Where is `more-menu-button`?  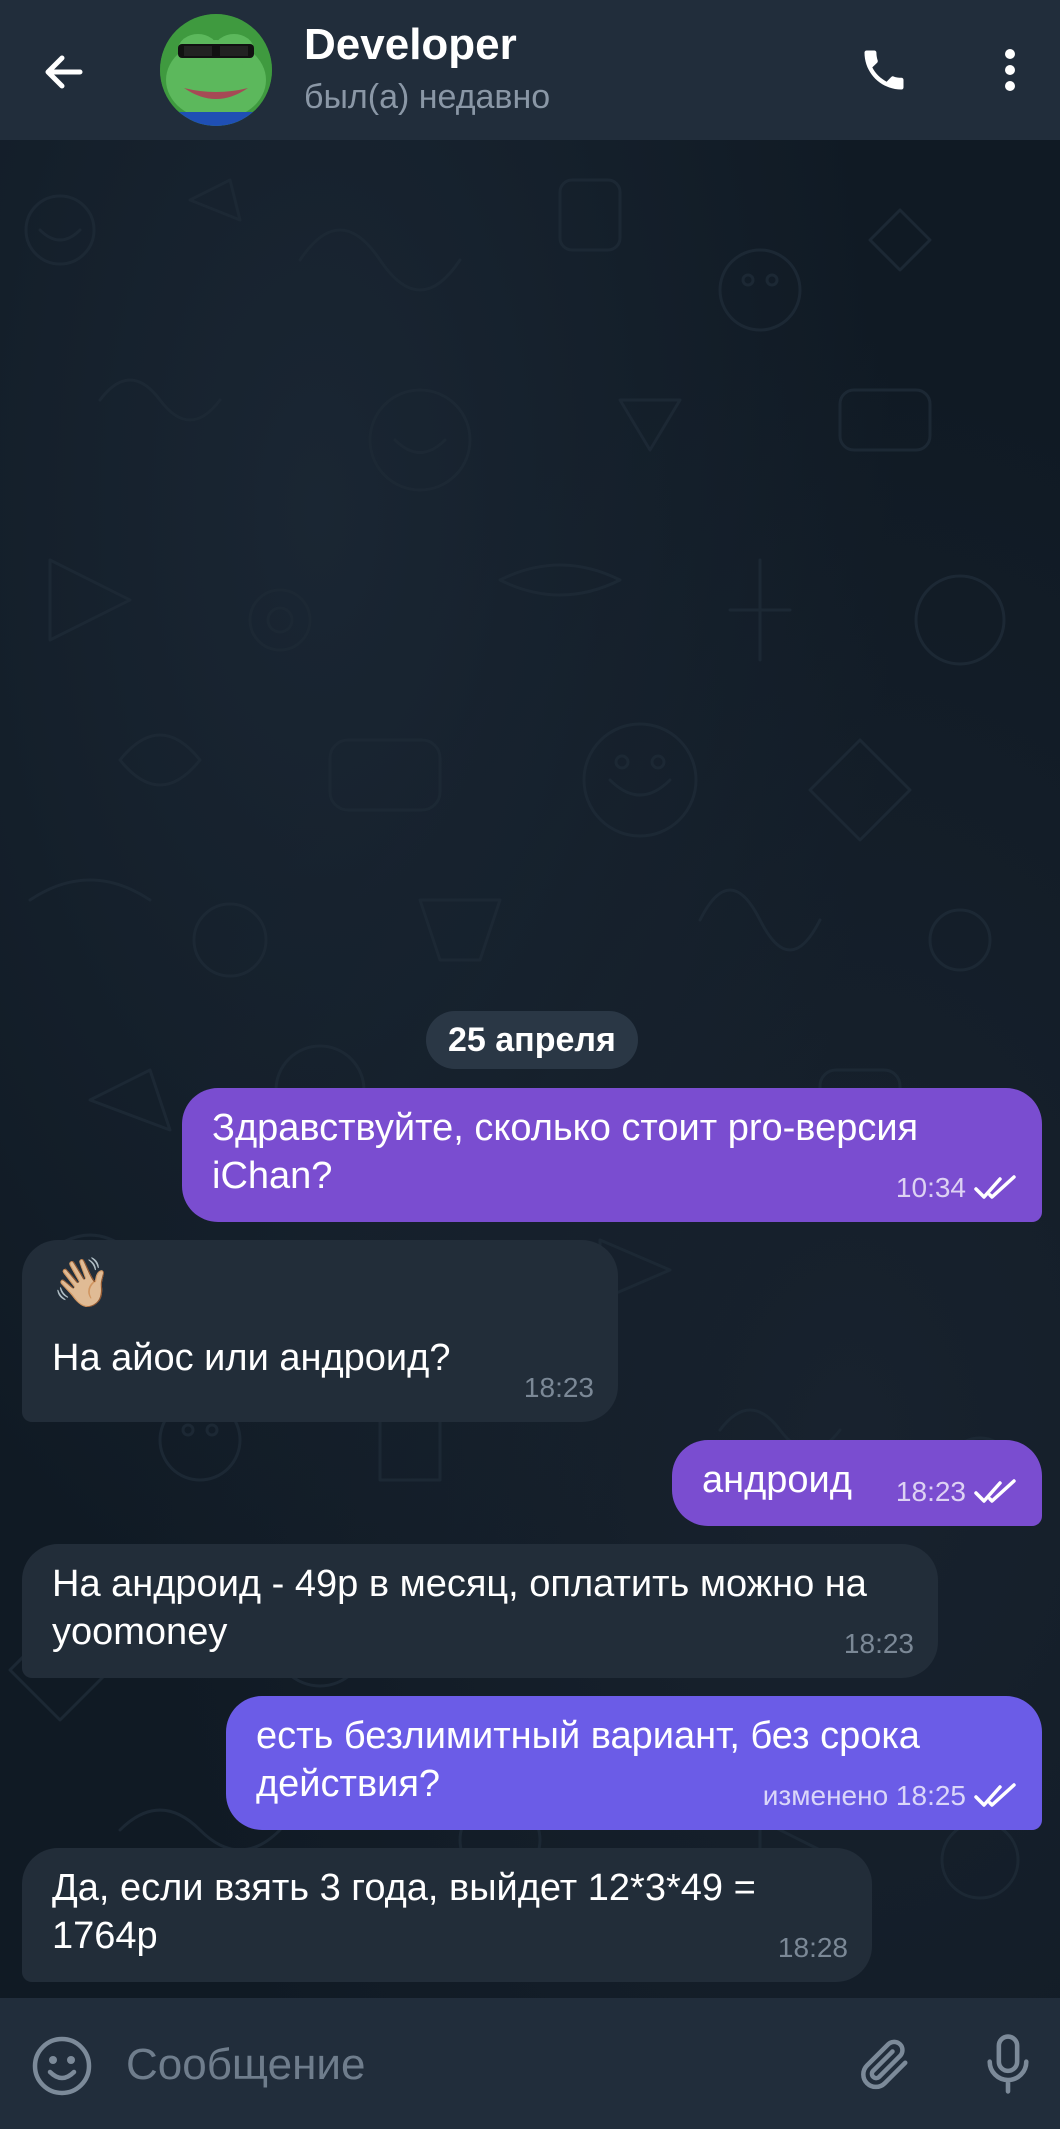 more-menu-button is located at coordinates (1010, 70).